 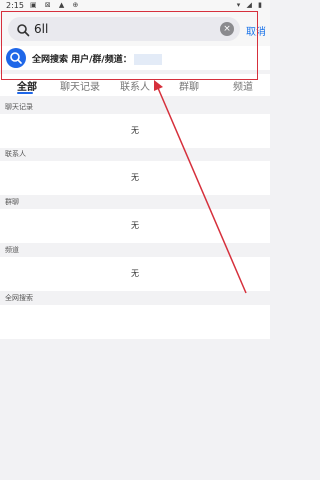 What do you see at coordinates (135, 107) in the screenshot?
I see `section-header-chat-records: 聊天记录` at bounding box center [135, 107].